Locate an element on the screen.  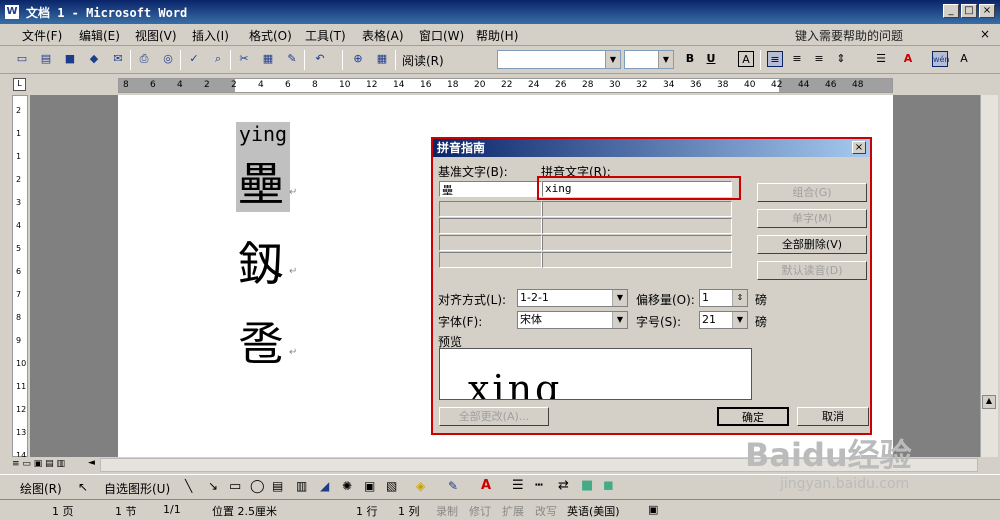
maximize-button: □ is located at coordinates (969, 11).